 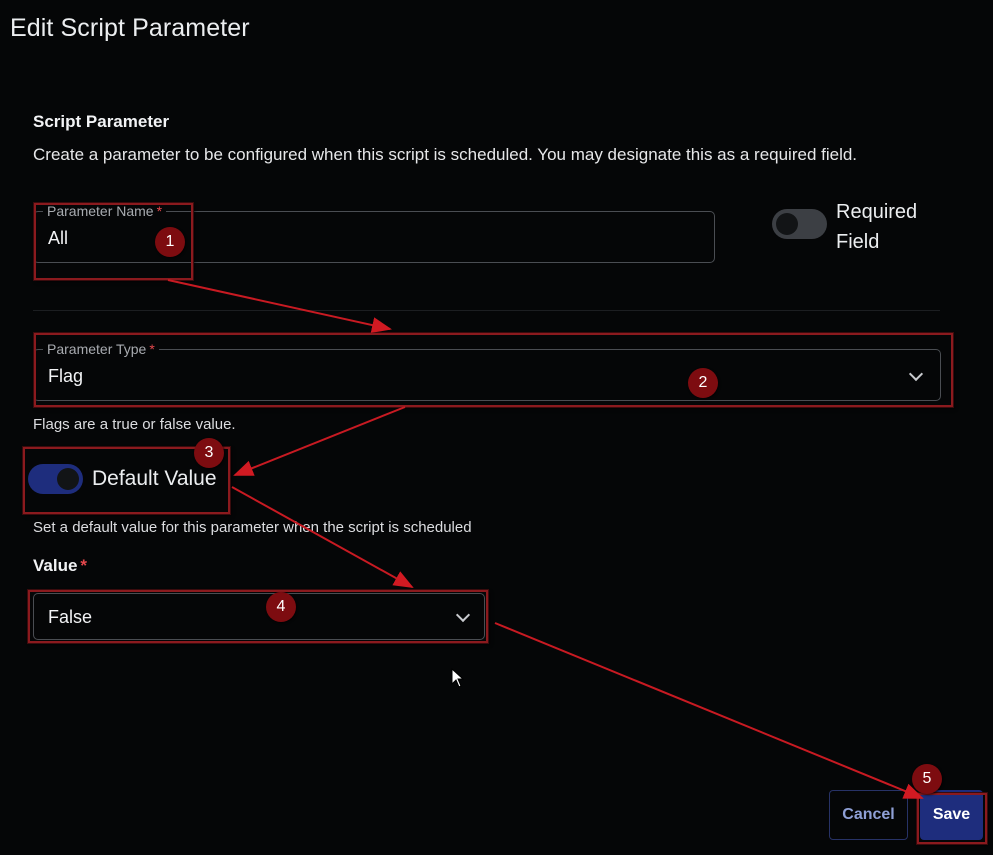 I want to click on annotation-badge-3: 3, so click(x=209, y=453).